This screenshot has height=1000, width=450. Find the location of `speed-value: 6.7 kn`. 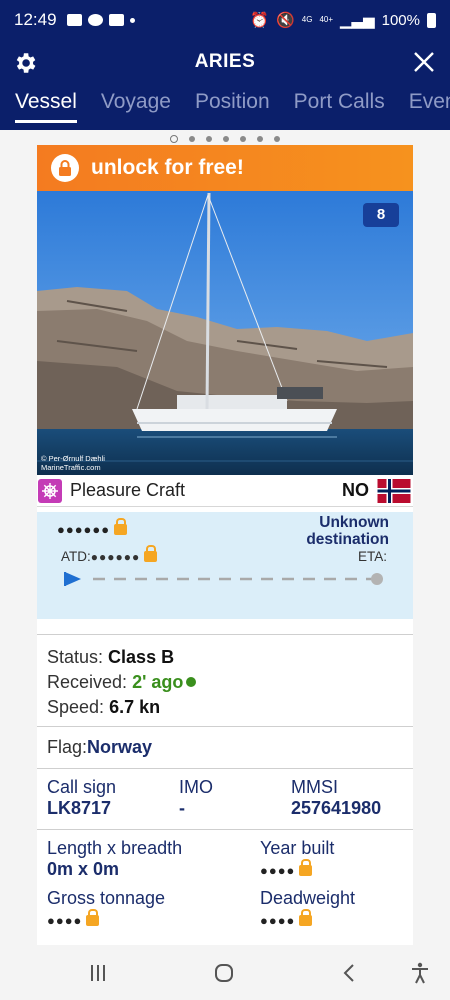

speed-value: 6.7 kn is located at coordinates (135, 707).